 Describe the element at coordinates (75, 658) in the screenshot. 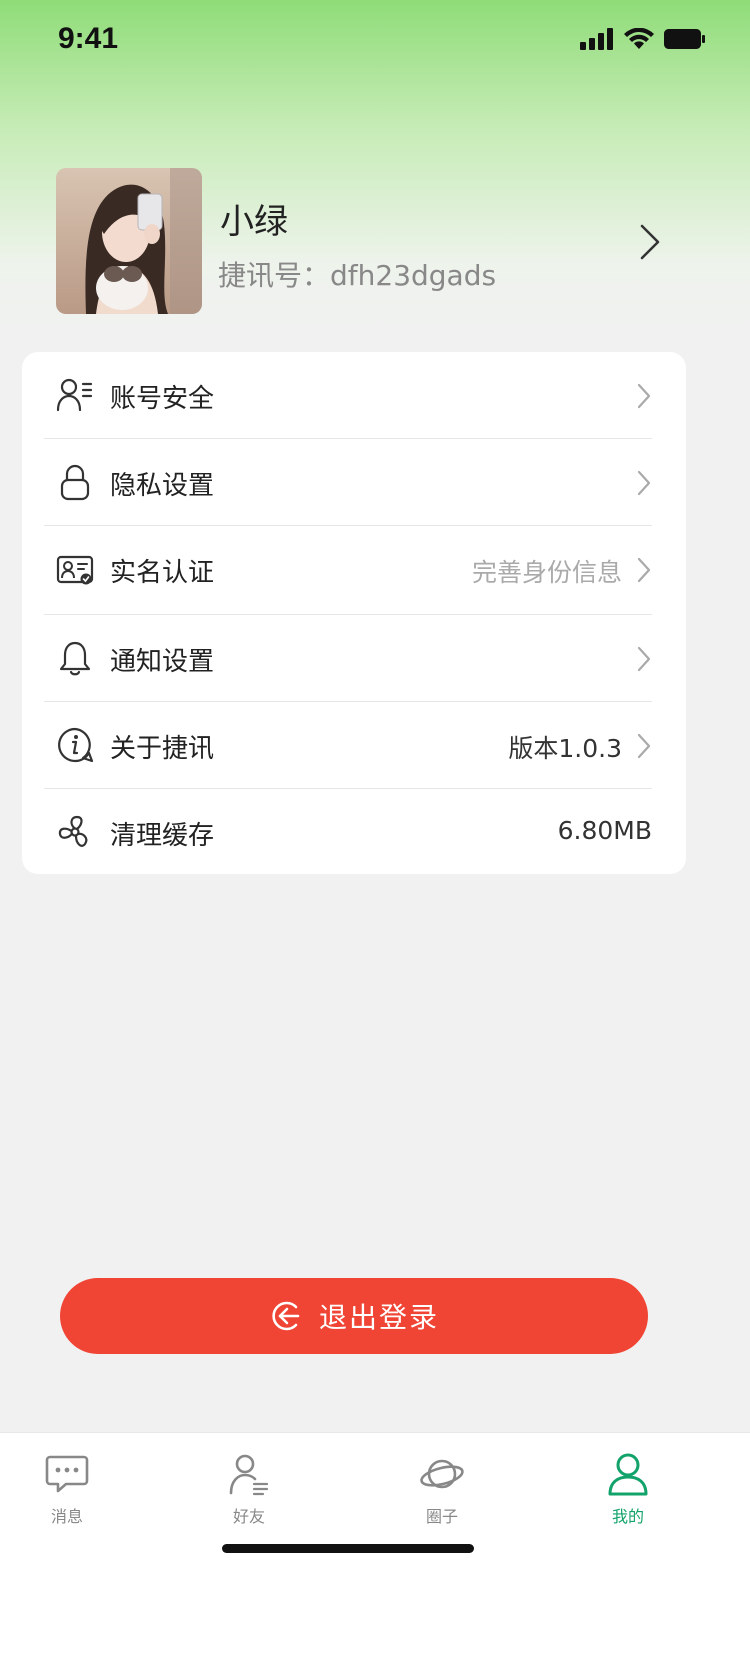

I see `bell-icon` at that location.